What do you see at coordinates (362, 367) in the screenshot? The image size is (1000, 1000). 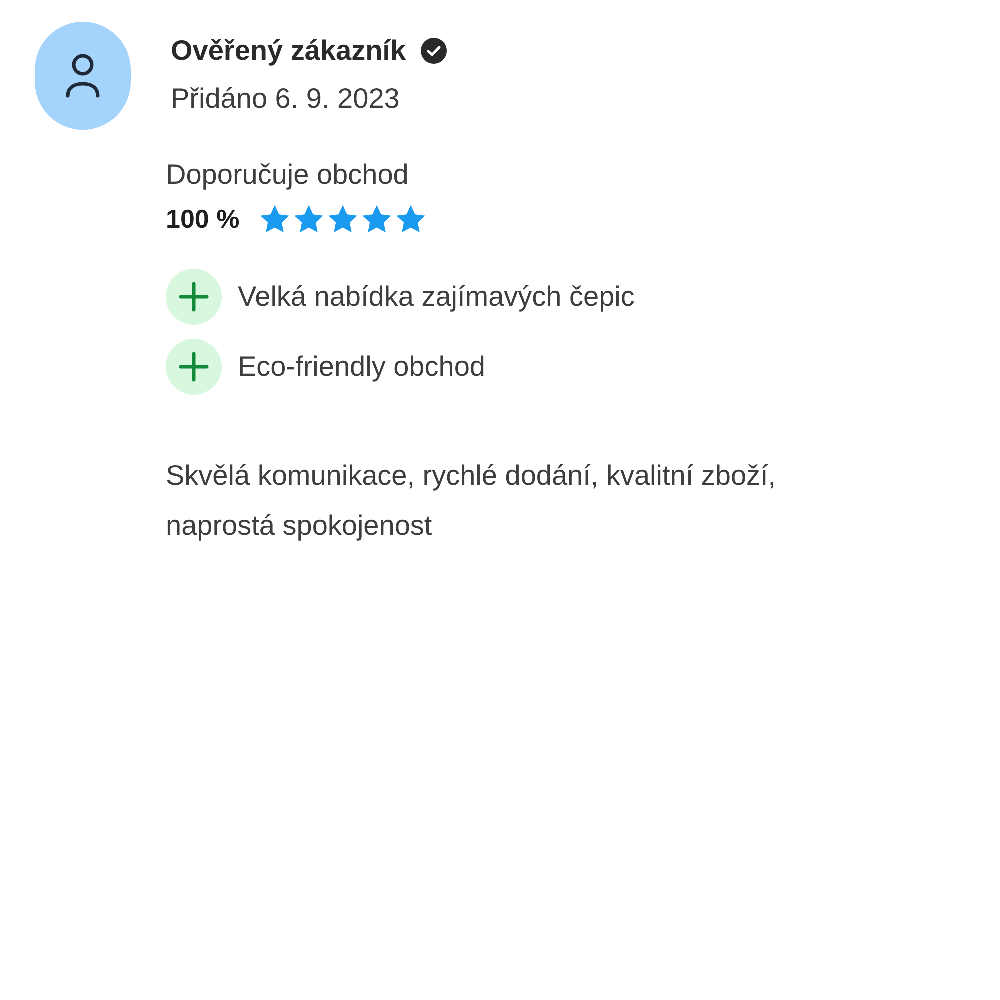 I see `pro-point: Eco-friendly obchod` at bounding box center [362, 367].